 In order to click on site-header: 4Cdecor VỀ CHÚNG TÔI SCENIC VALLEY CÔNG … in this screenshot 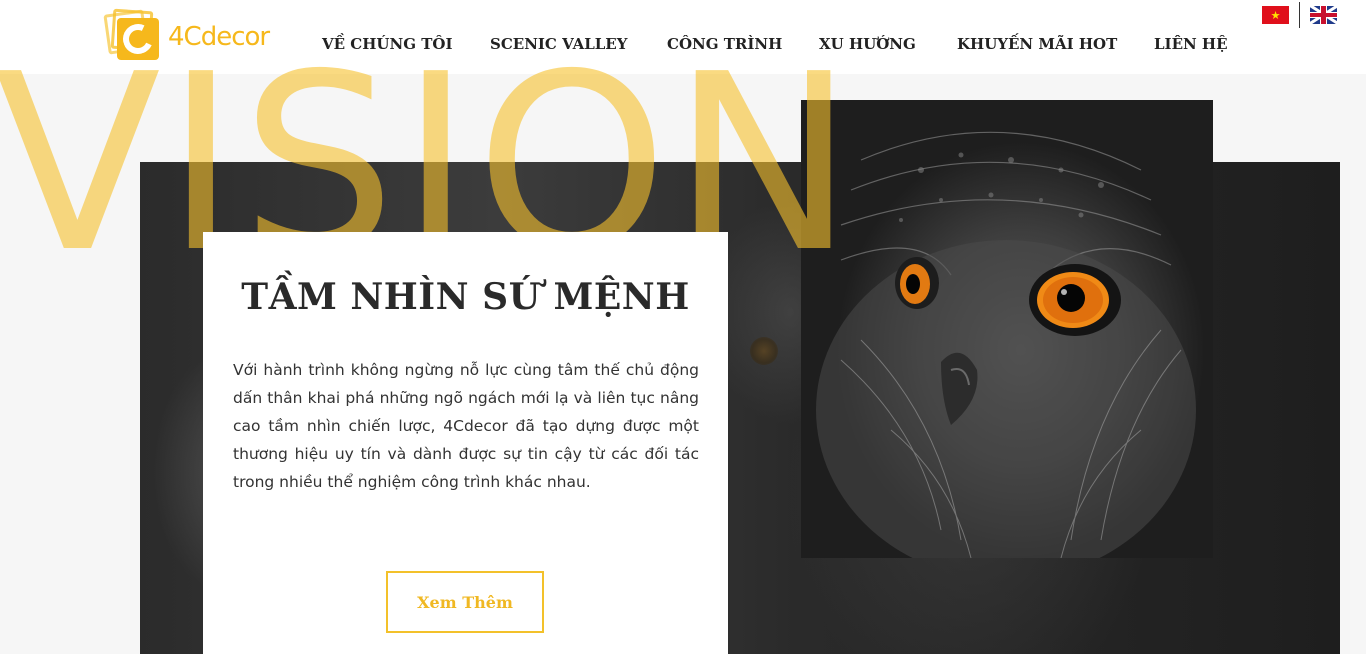, I will do `click(683, 37)`.